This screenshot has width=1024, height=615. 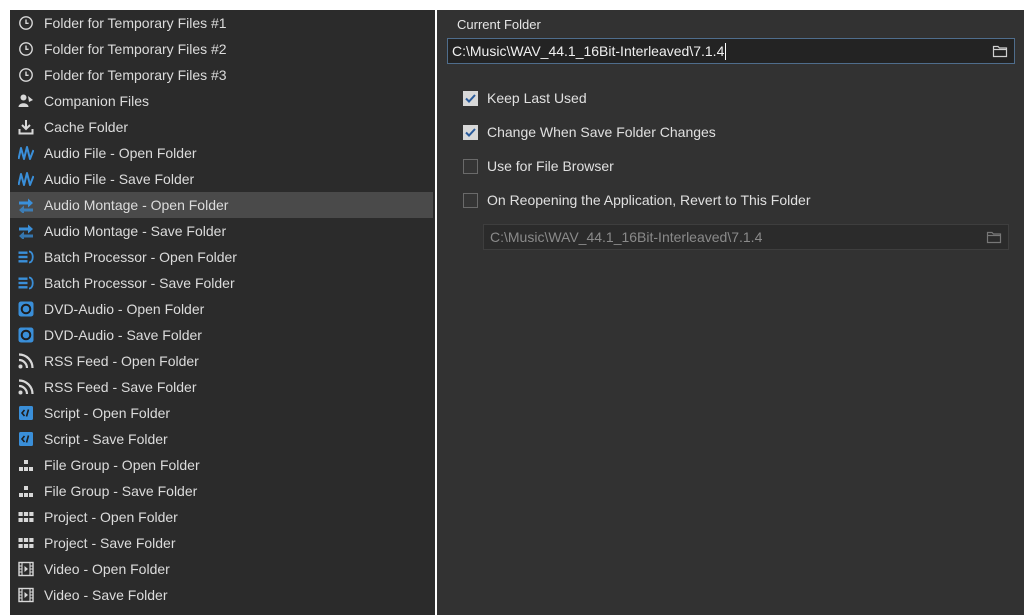 What do you see at coordinates (221, 413) in the screenshot?
I see `folder-list-item: Script - Open Folder` at bounding box center [221, 413].